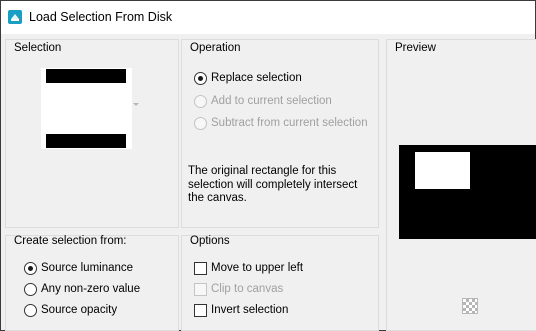 The image size is (536, 331). What do you see at coordinates (86, 141) in the screenshot?
I see `thumbnail-bottom-bar` at bounding box center [86, 141].